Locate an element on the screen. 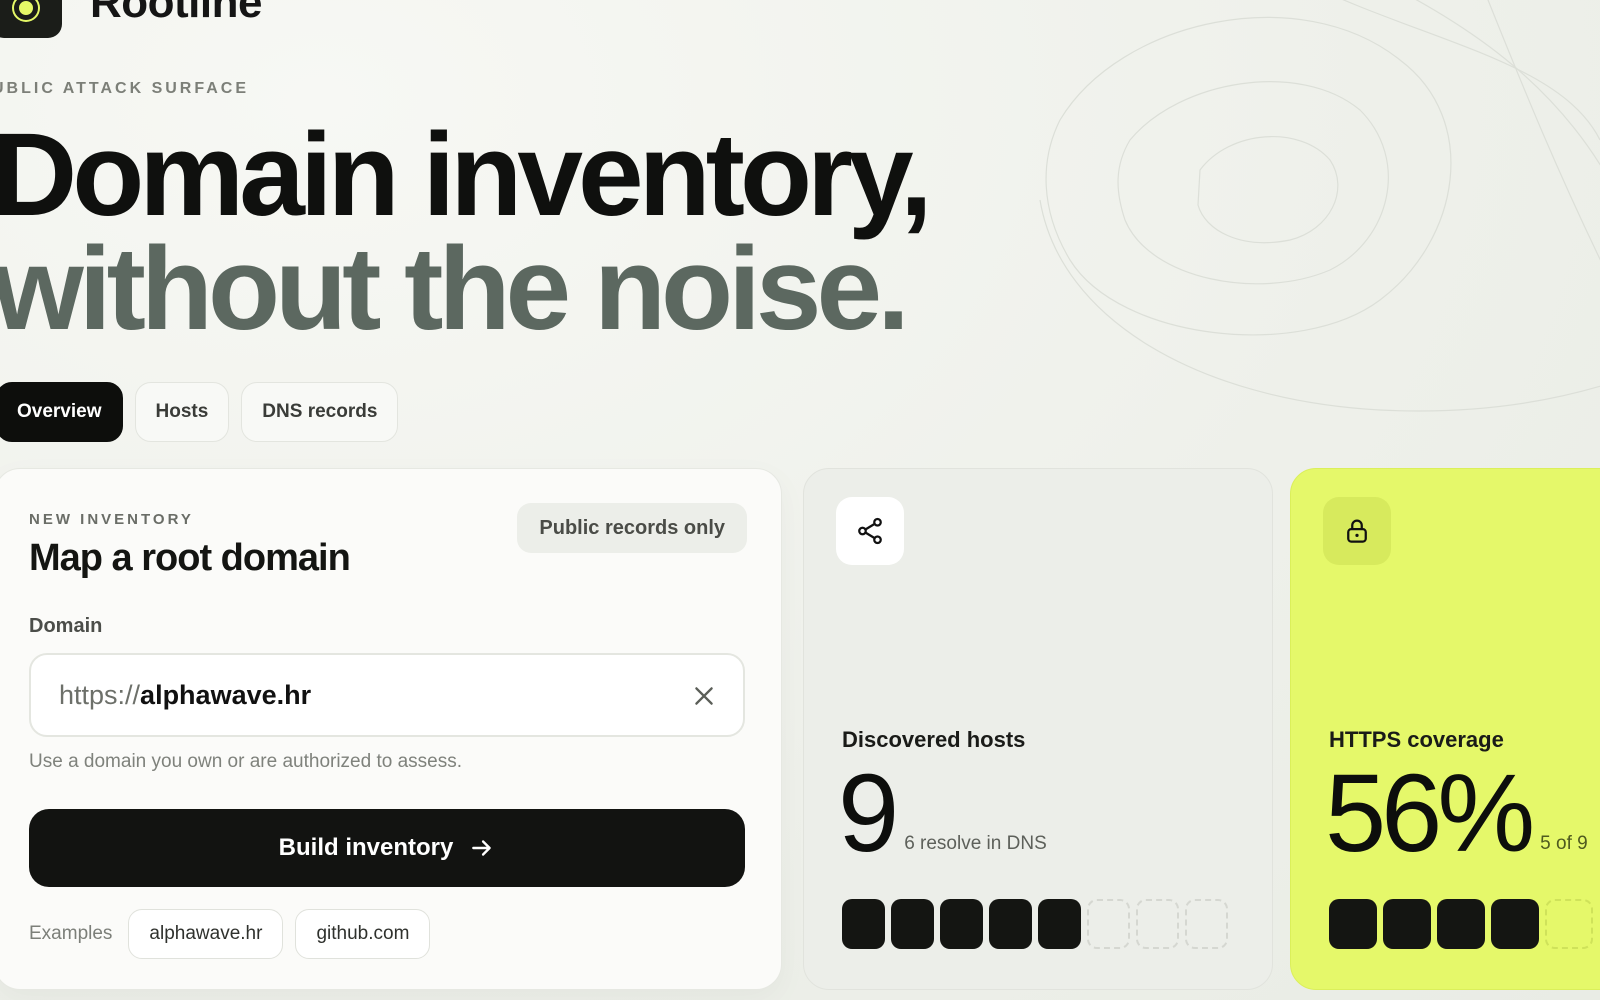 Image resolution: width=1600 pixels, height=1000 pixels. build-inventory-button: Build inventory is located at coordinates (387, 848).